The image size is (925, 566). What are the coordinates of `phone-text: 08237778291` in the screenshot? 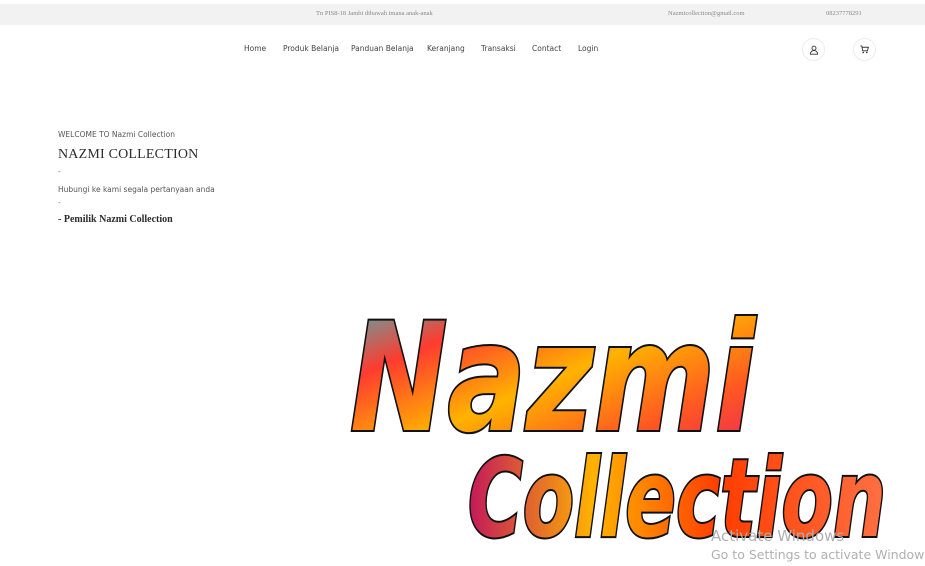 It's located at (844, 13).